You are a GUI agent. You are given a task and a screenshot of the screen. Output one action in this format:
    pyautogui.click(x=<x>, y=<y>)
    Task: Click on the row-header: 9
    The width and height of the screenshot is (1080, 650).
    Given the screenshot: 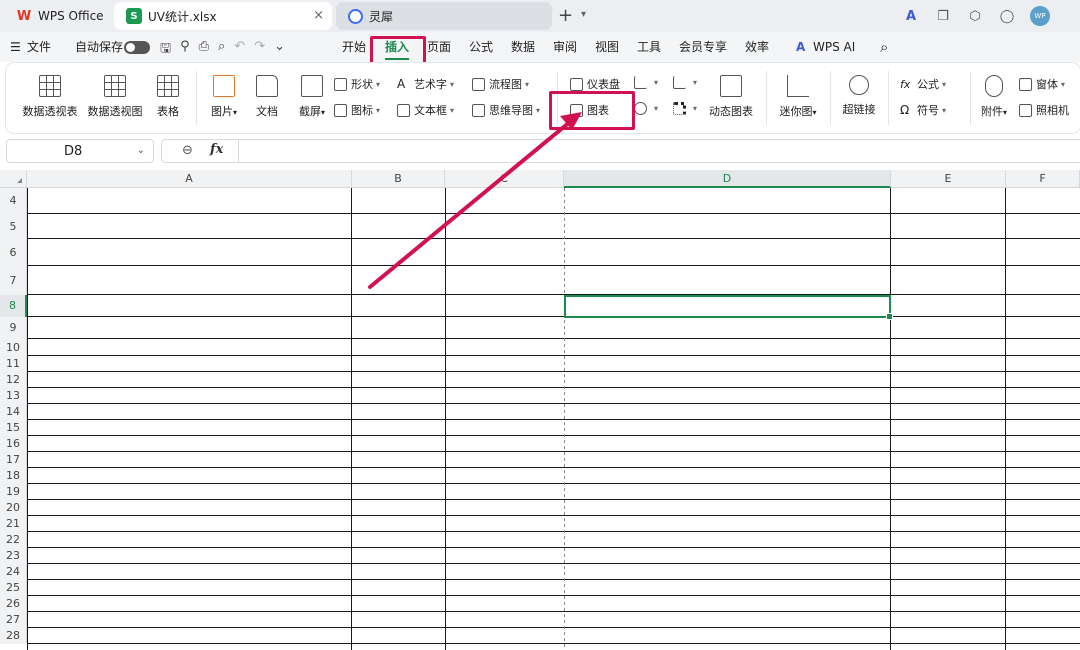 What is the action you would take?
    pyautogui.click(x=13, y=328)
    